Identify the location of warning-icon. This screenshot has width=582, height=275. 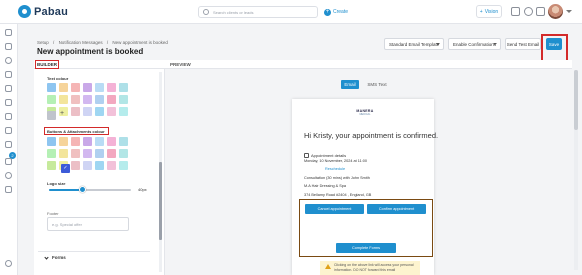
(328, 266).